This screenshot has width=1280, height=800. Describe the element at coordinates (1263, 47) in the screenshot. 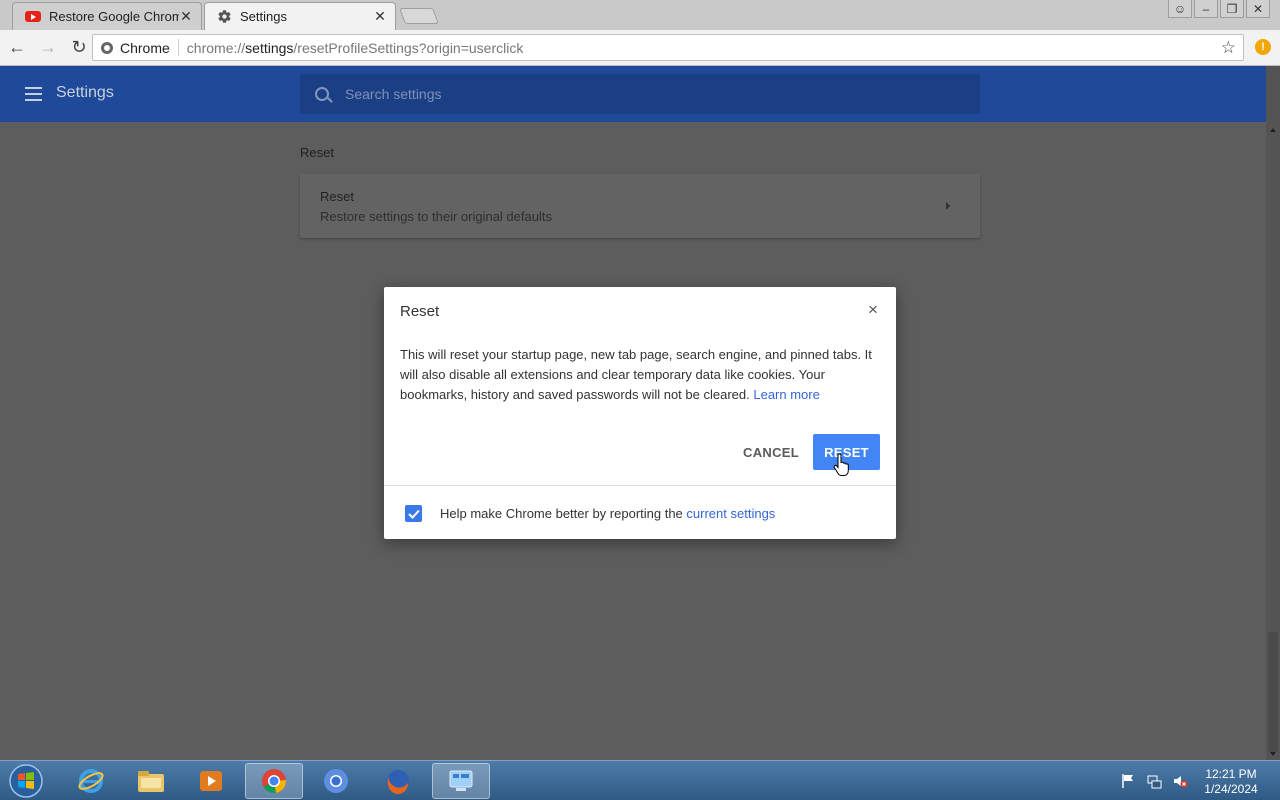

I see `alert-icon: !` at that location.